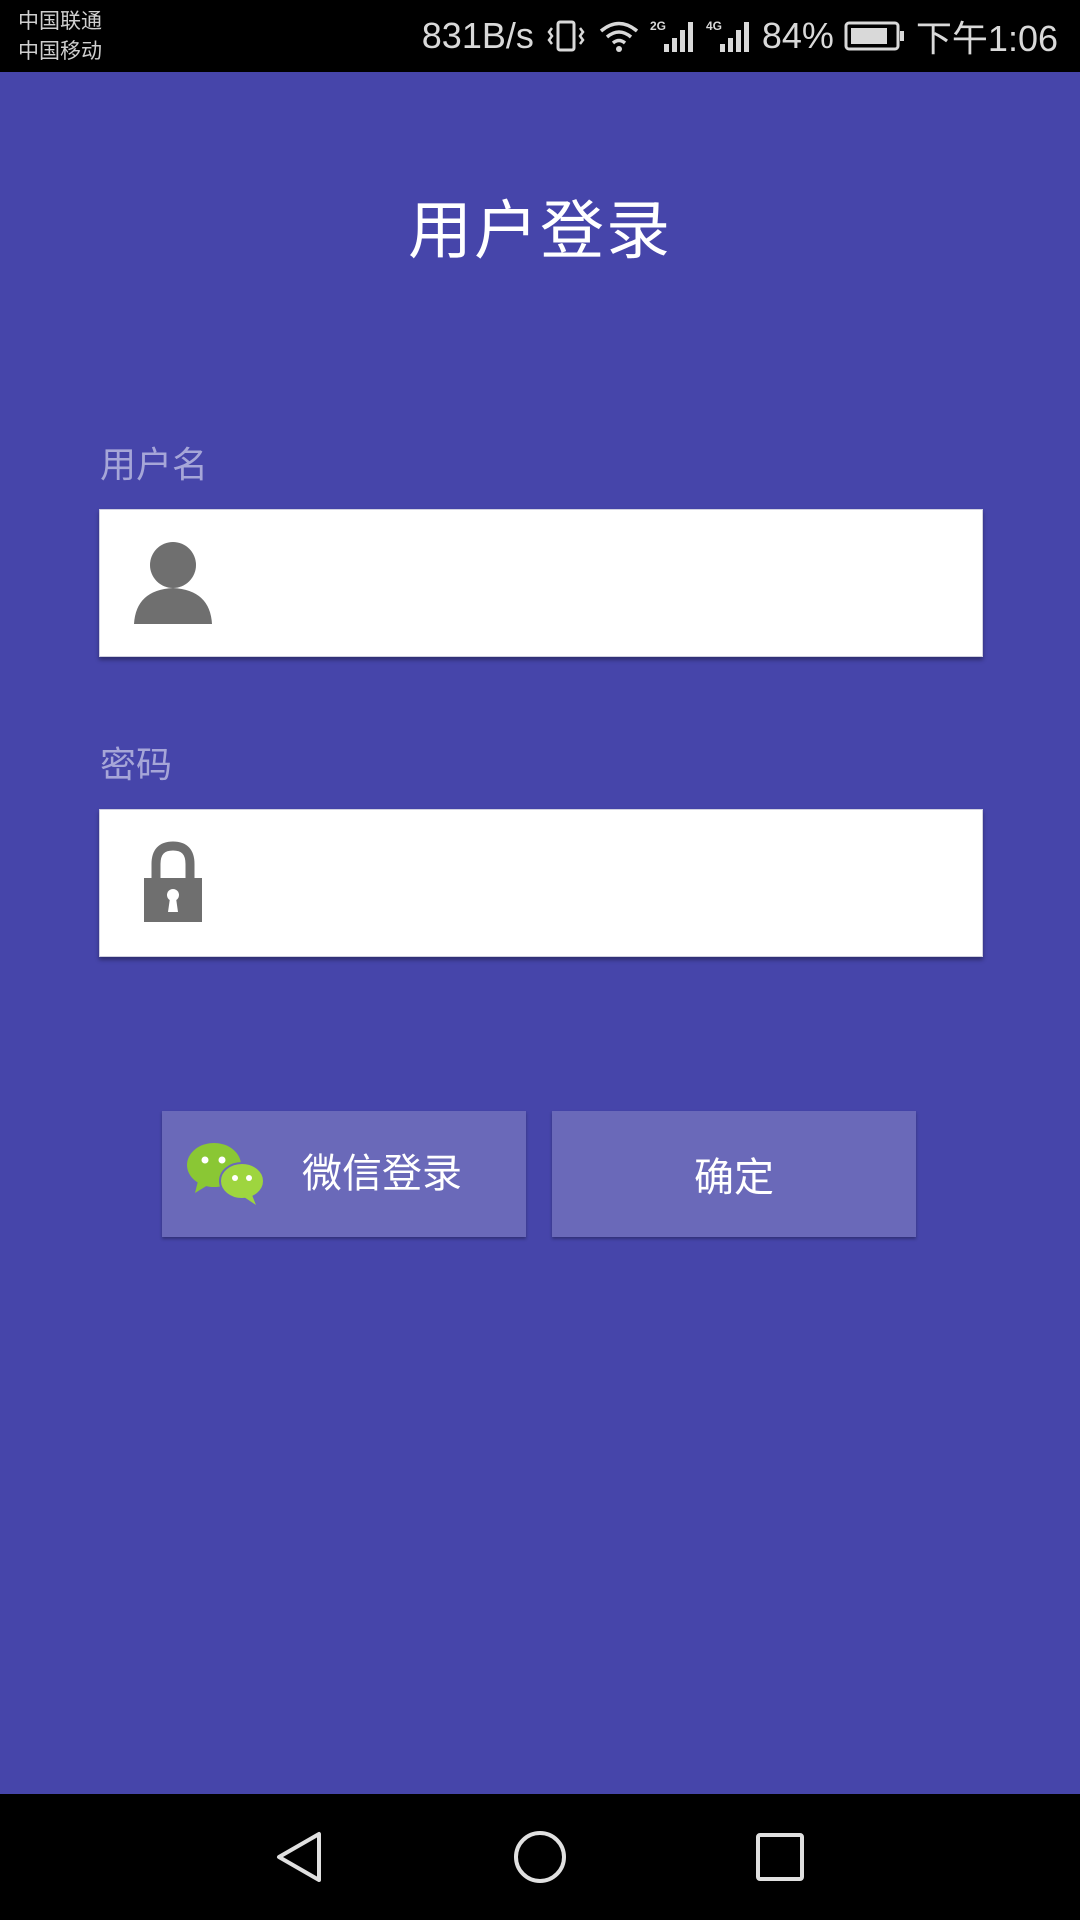 This screenshot has height=1920, width=1080. What do you see at coordinates (986, 38) in the screenshot?
I see `clock: 下午1:06` at bounding box center [986, 38].